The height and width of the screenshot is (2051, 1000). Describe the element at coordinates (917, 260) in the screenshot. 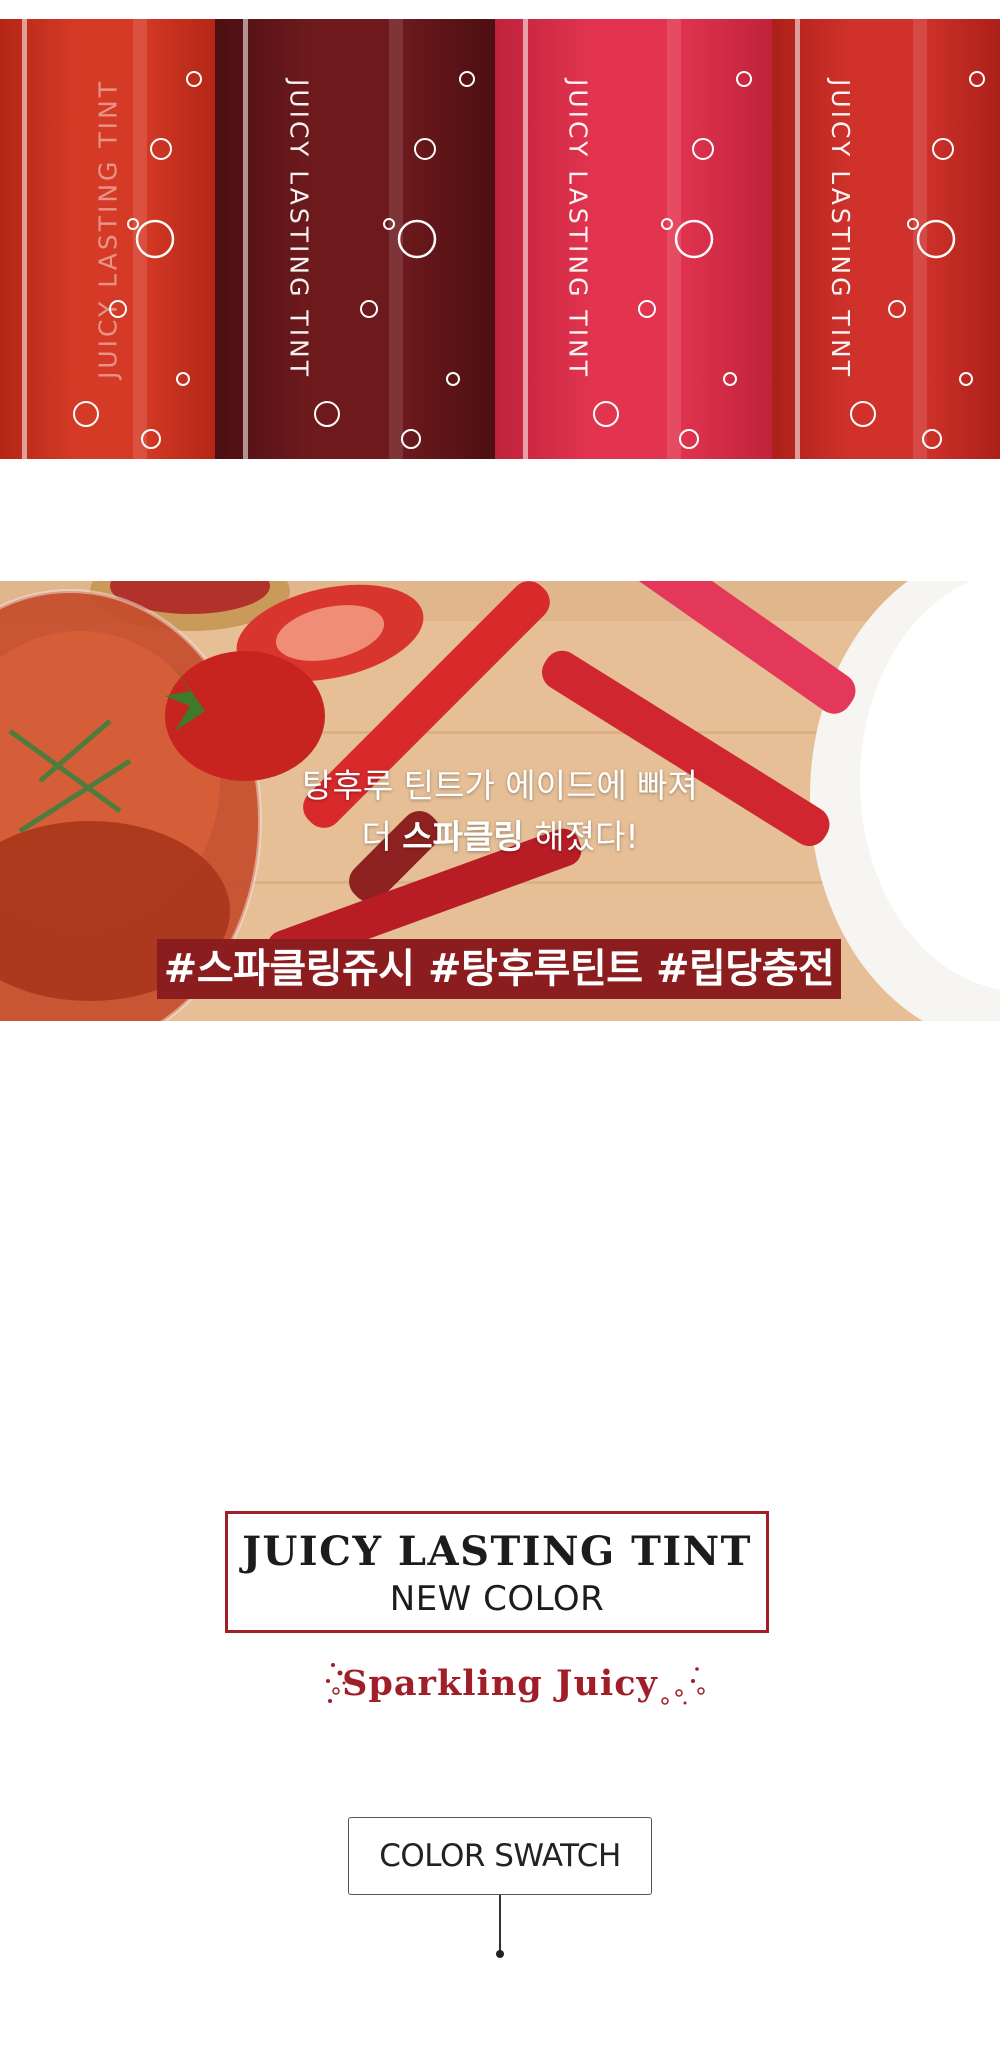

I see `strawberry-icon` at that location.